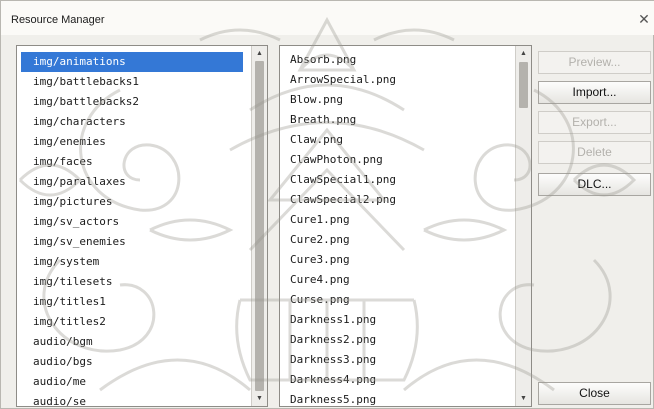  Describe the element at coordinates (397, 220) in the screenshot. I see `file-list-item: Cure1.png` at that location.